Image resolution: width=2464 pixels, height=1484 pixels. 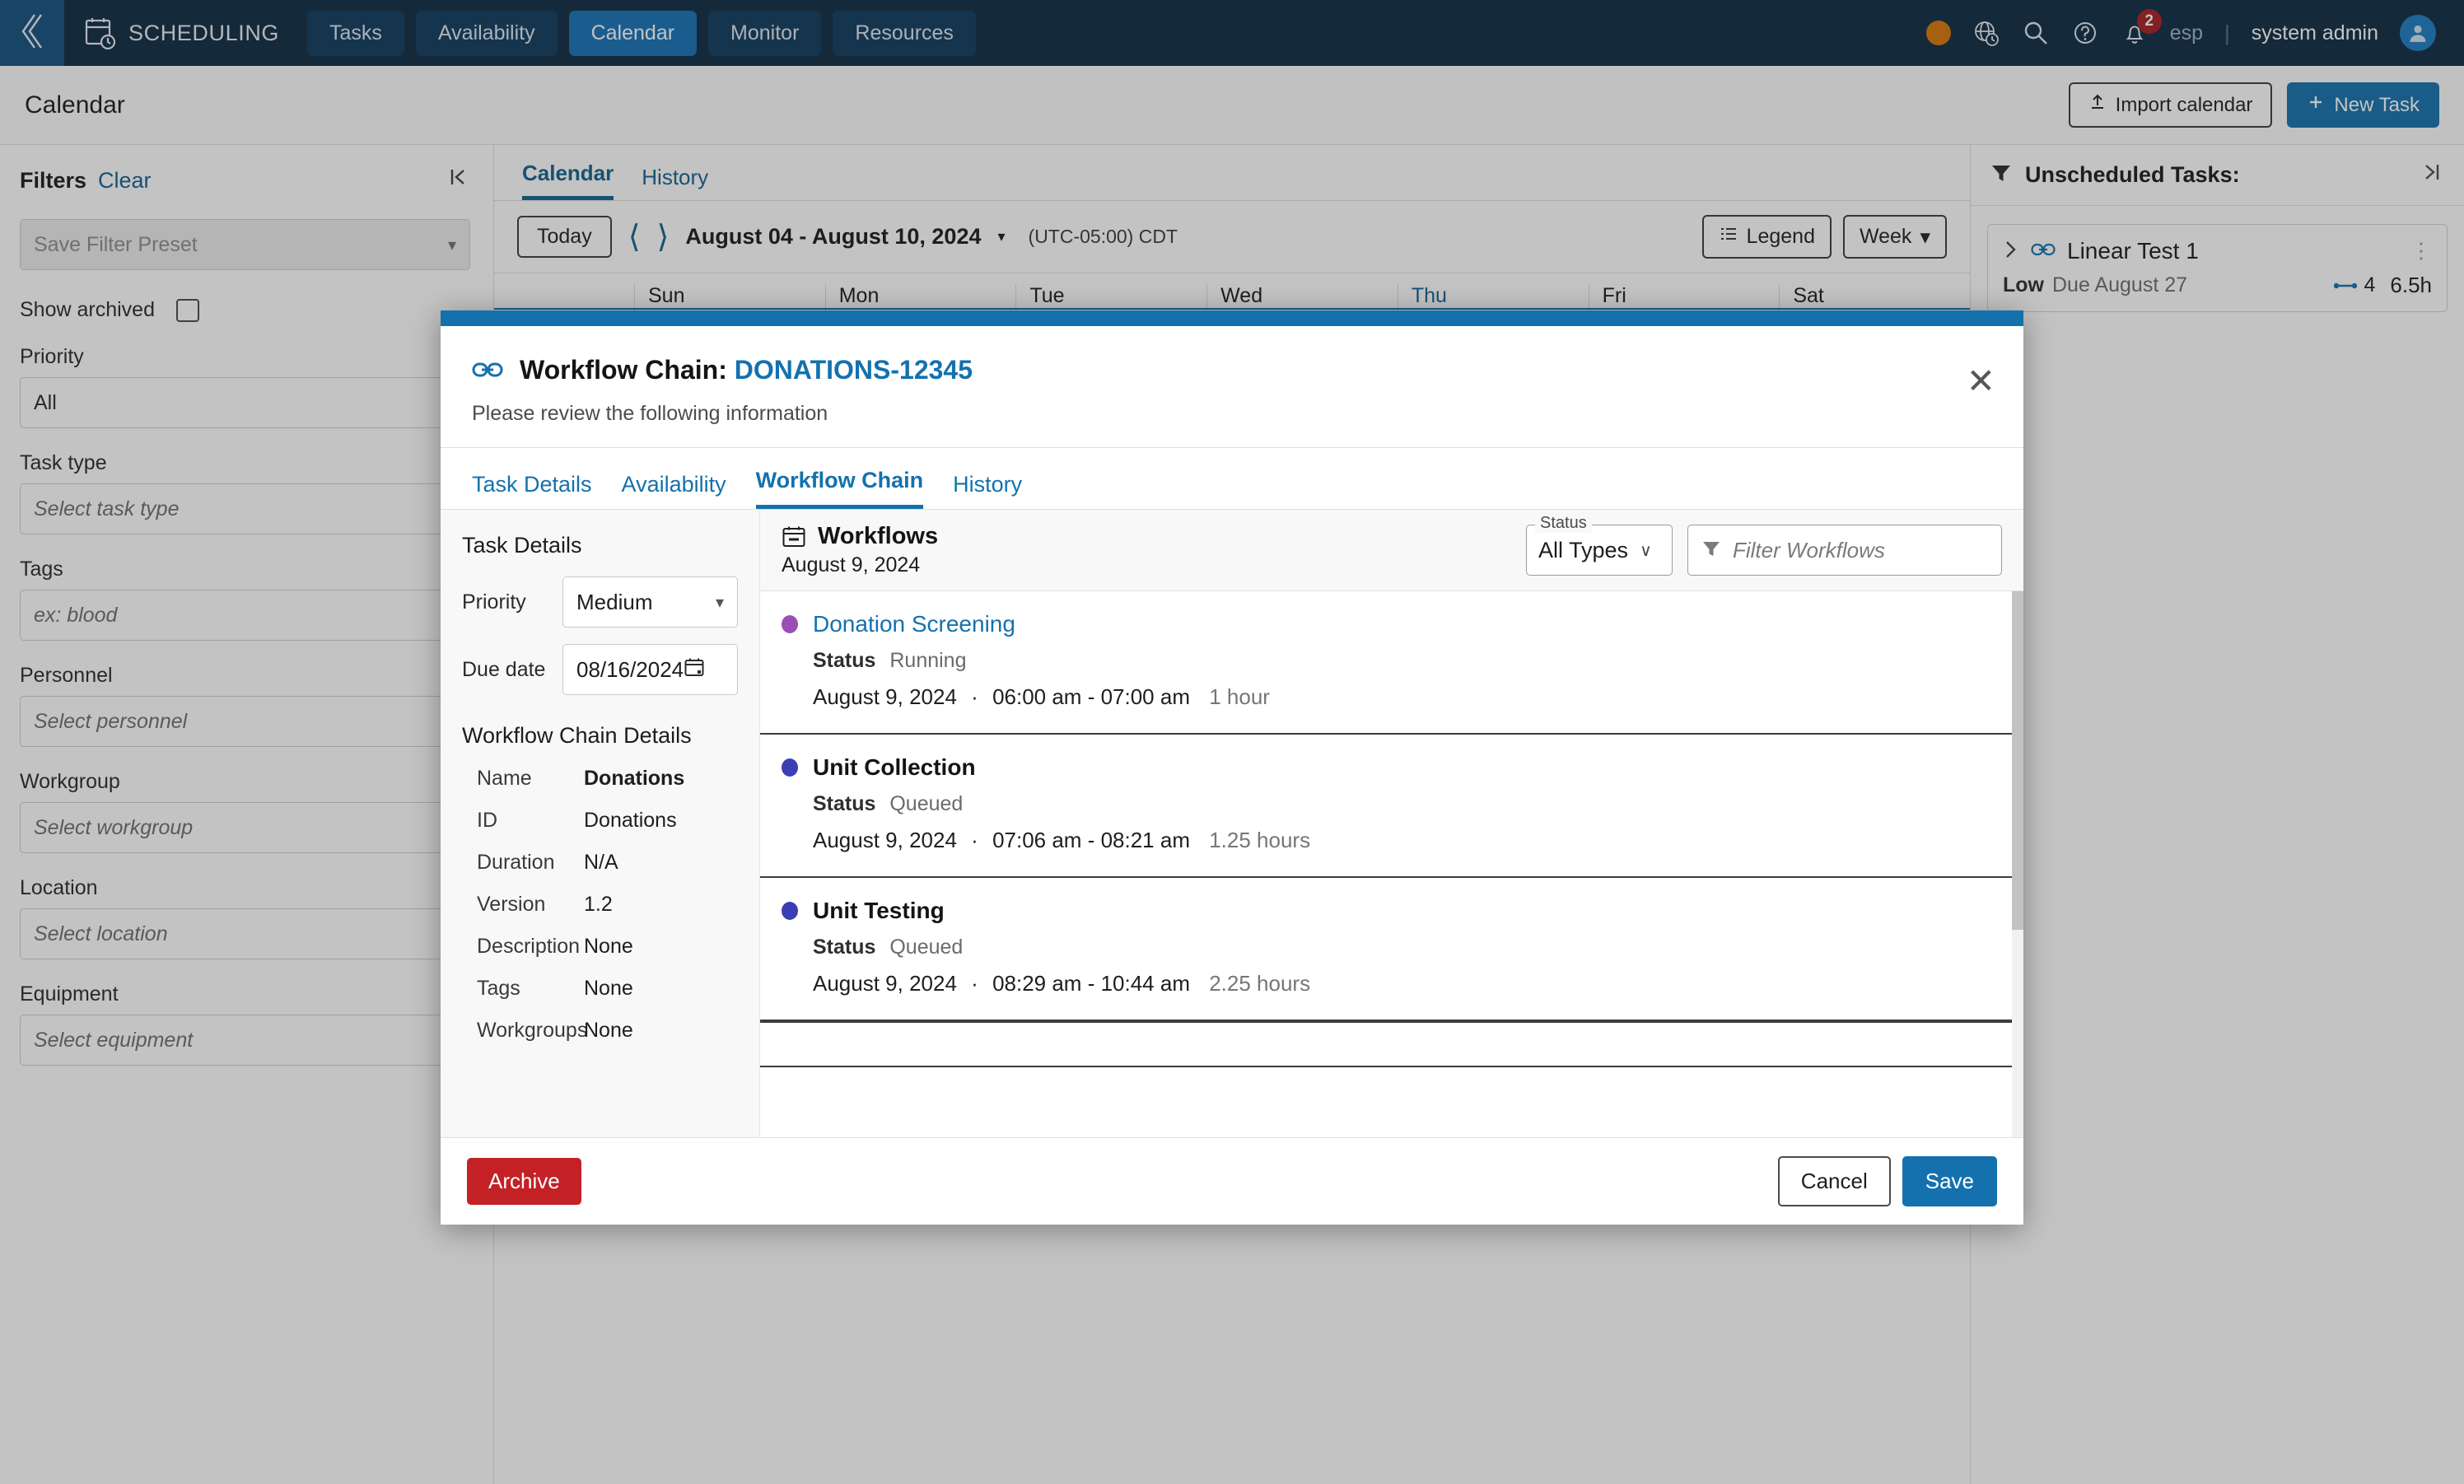 I want to click on close-icon: ✕, so click(x=1981, y=381).